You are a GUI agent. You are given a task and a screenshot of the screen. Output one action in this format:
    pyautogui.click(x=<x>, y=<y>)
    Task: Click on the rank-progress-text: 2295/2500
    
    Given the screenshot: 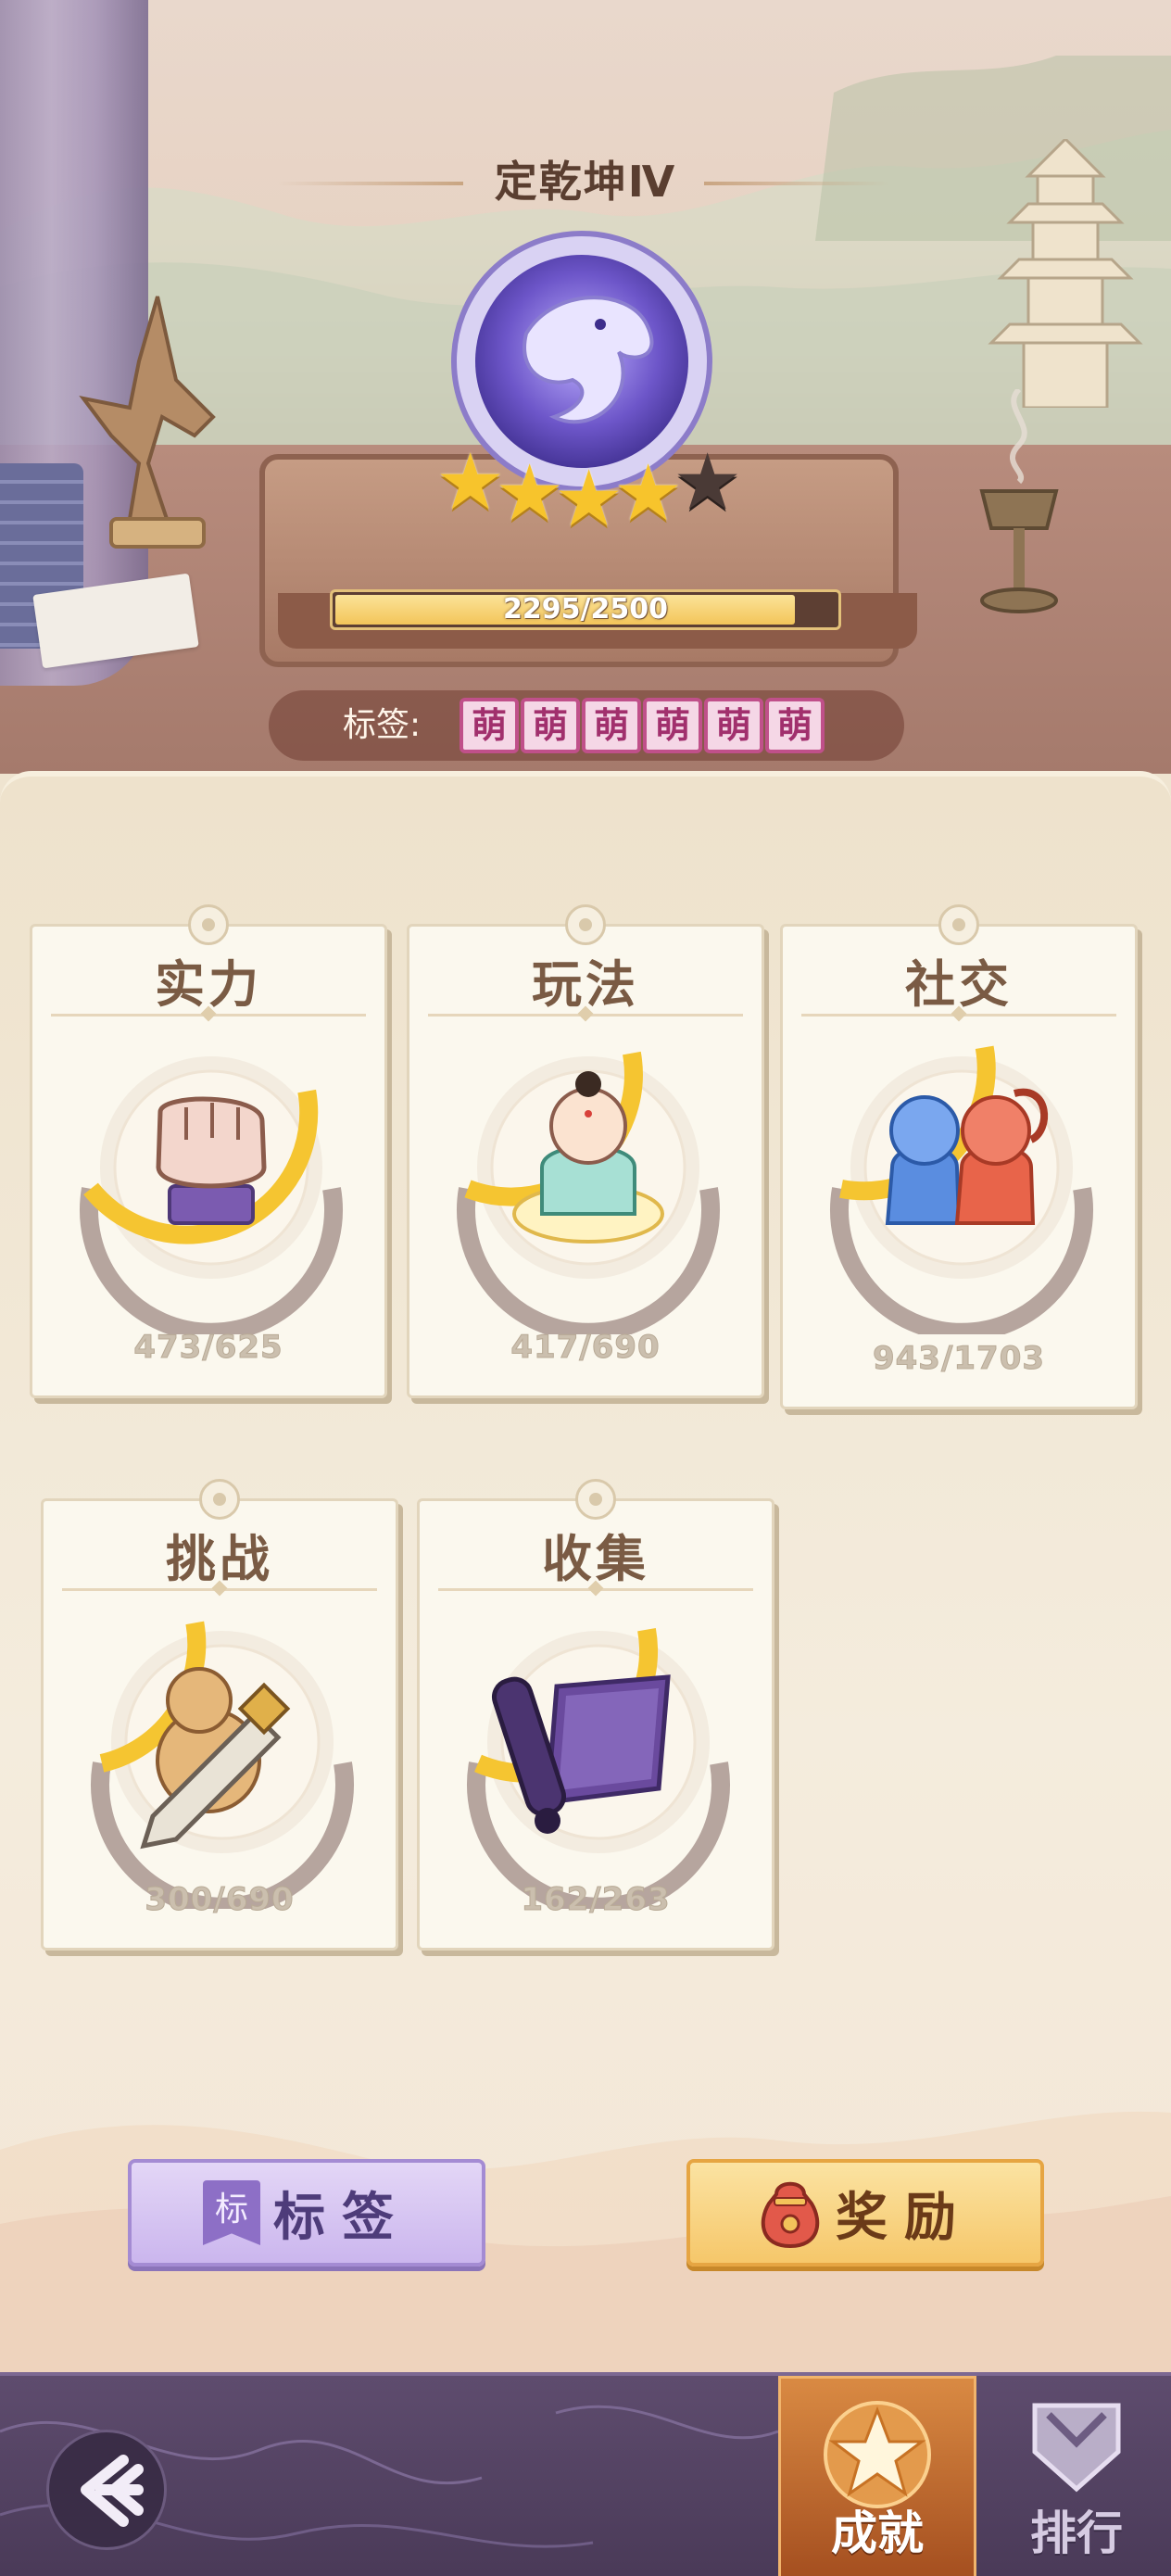 What is the action you would take?
    pyautogui.click(x=585, y=609)
    